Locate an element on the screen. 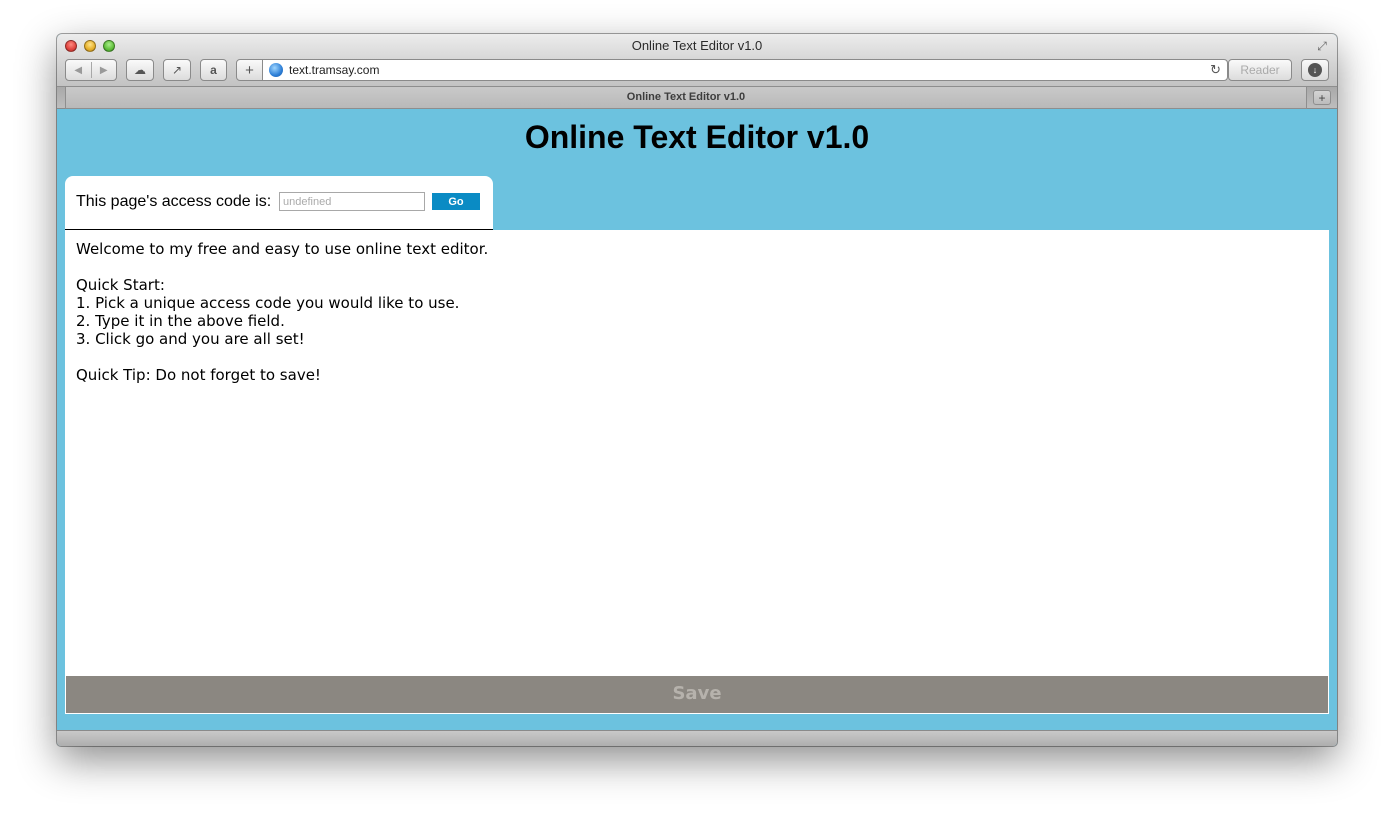 The height and width of the screenshot is (825, 1394). access-code-label: This page's access code is: is located at coordinates (174, 201).